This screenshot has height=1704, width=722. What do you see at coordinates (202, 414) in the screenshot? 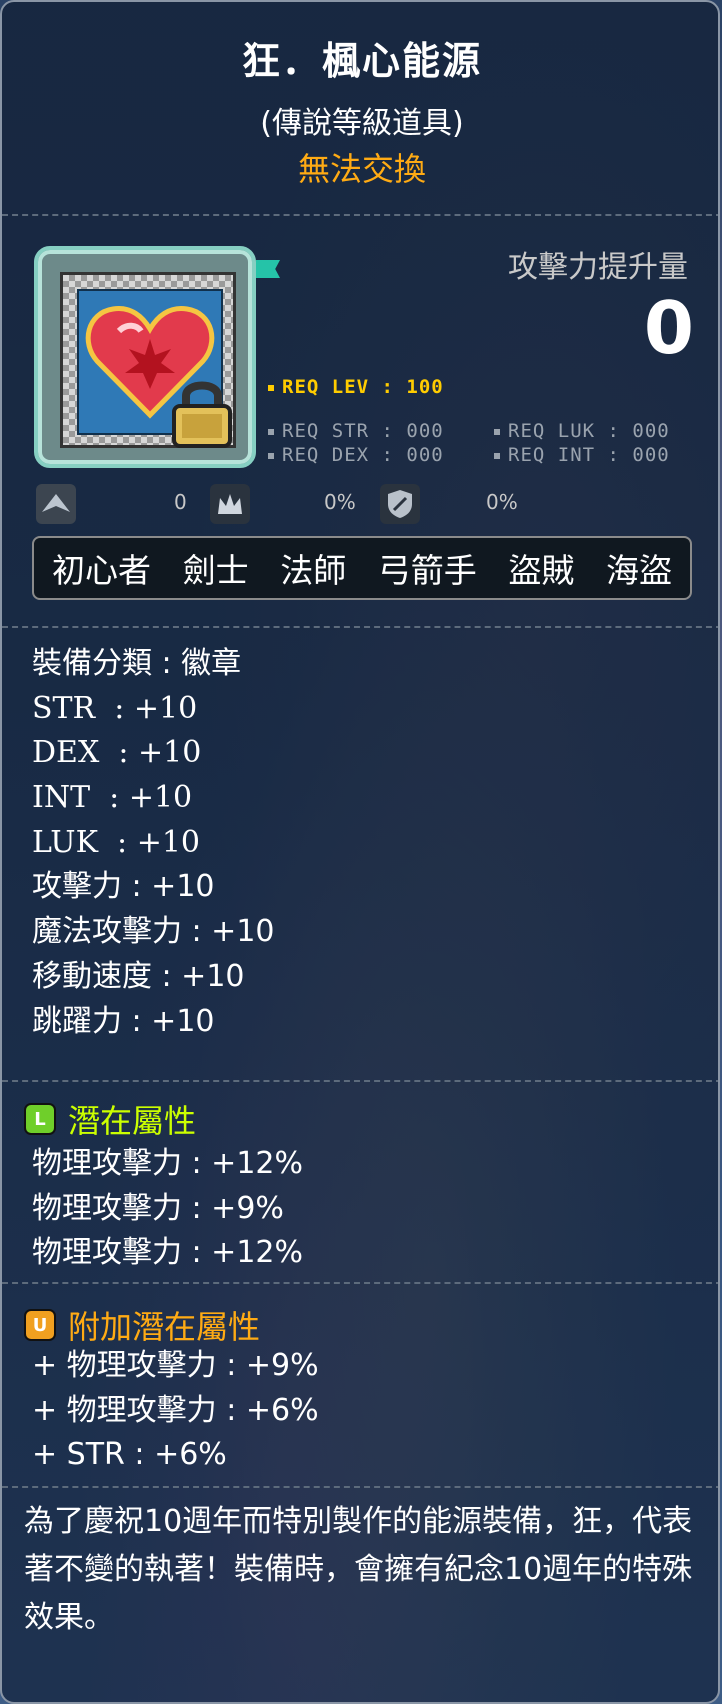
I see `lock-icon` at bounding box center [202, 414].